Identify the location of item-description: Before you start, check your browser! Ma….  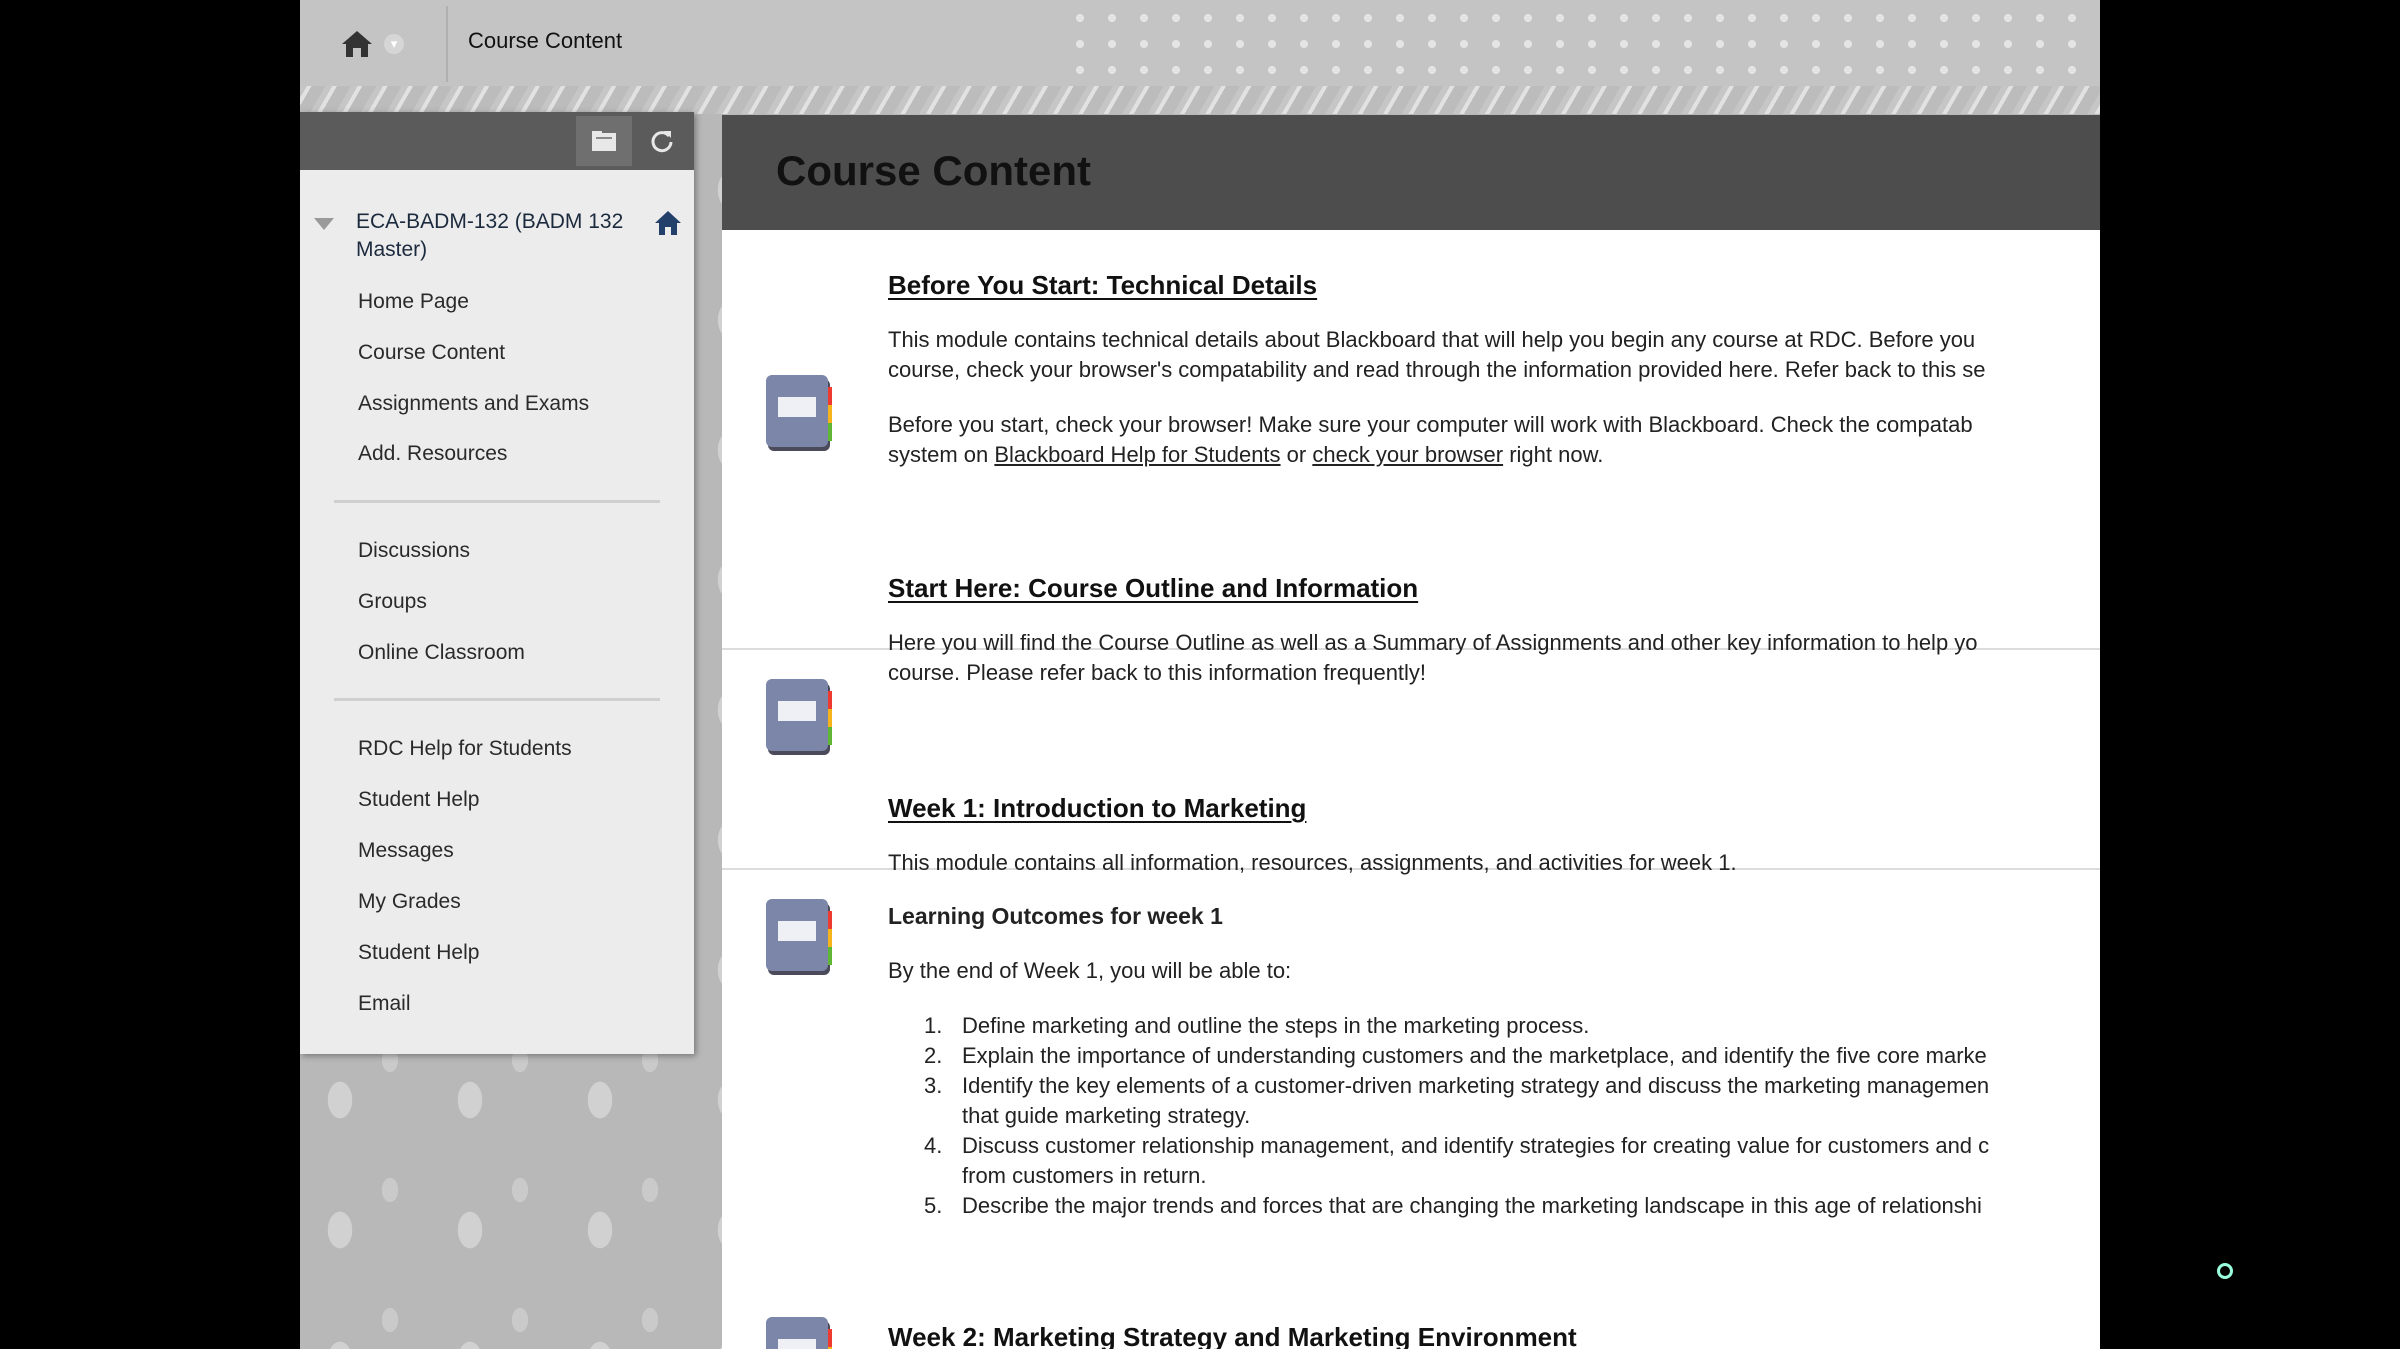
(1430, 424).